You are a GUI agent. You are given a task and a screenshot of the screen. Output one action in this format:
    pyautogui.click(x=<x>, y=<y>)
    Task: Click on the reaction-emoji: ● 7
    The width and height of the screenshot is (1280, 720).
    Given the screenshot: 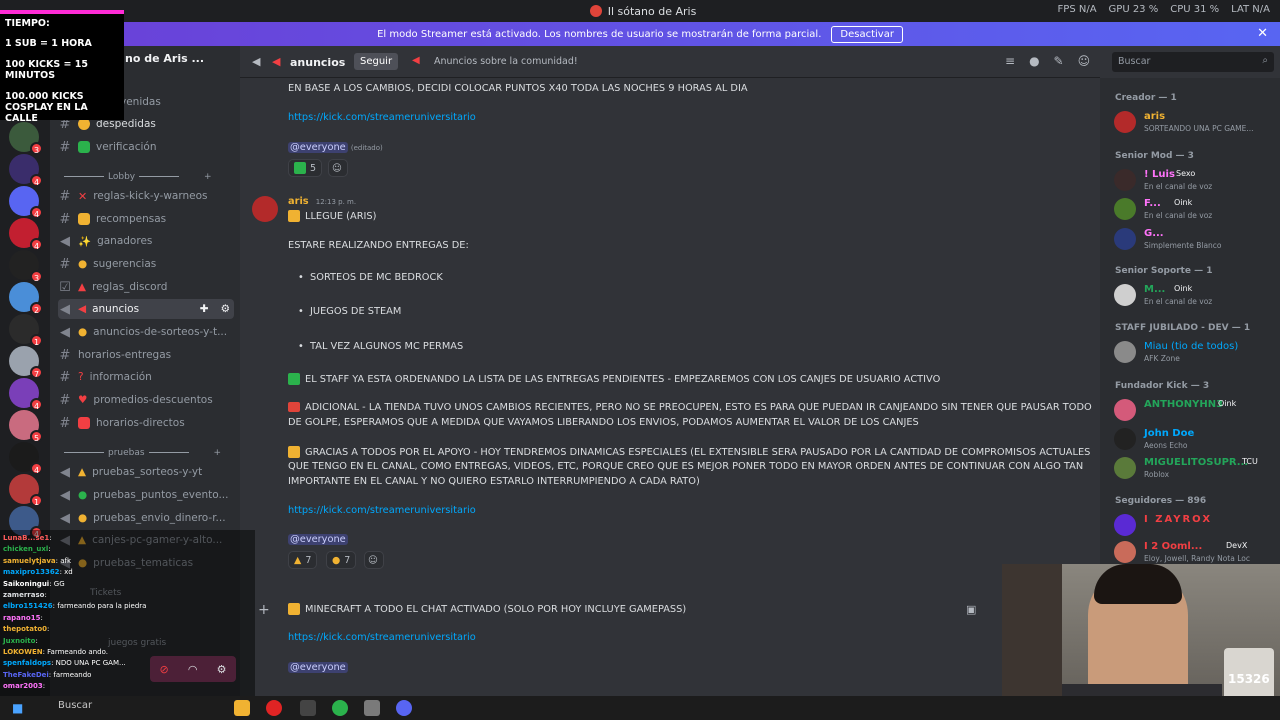 What is the action you would take?
    pyautogui.click(x=341, y=560)
    